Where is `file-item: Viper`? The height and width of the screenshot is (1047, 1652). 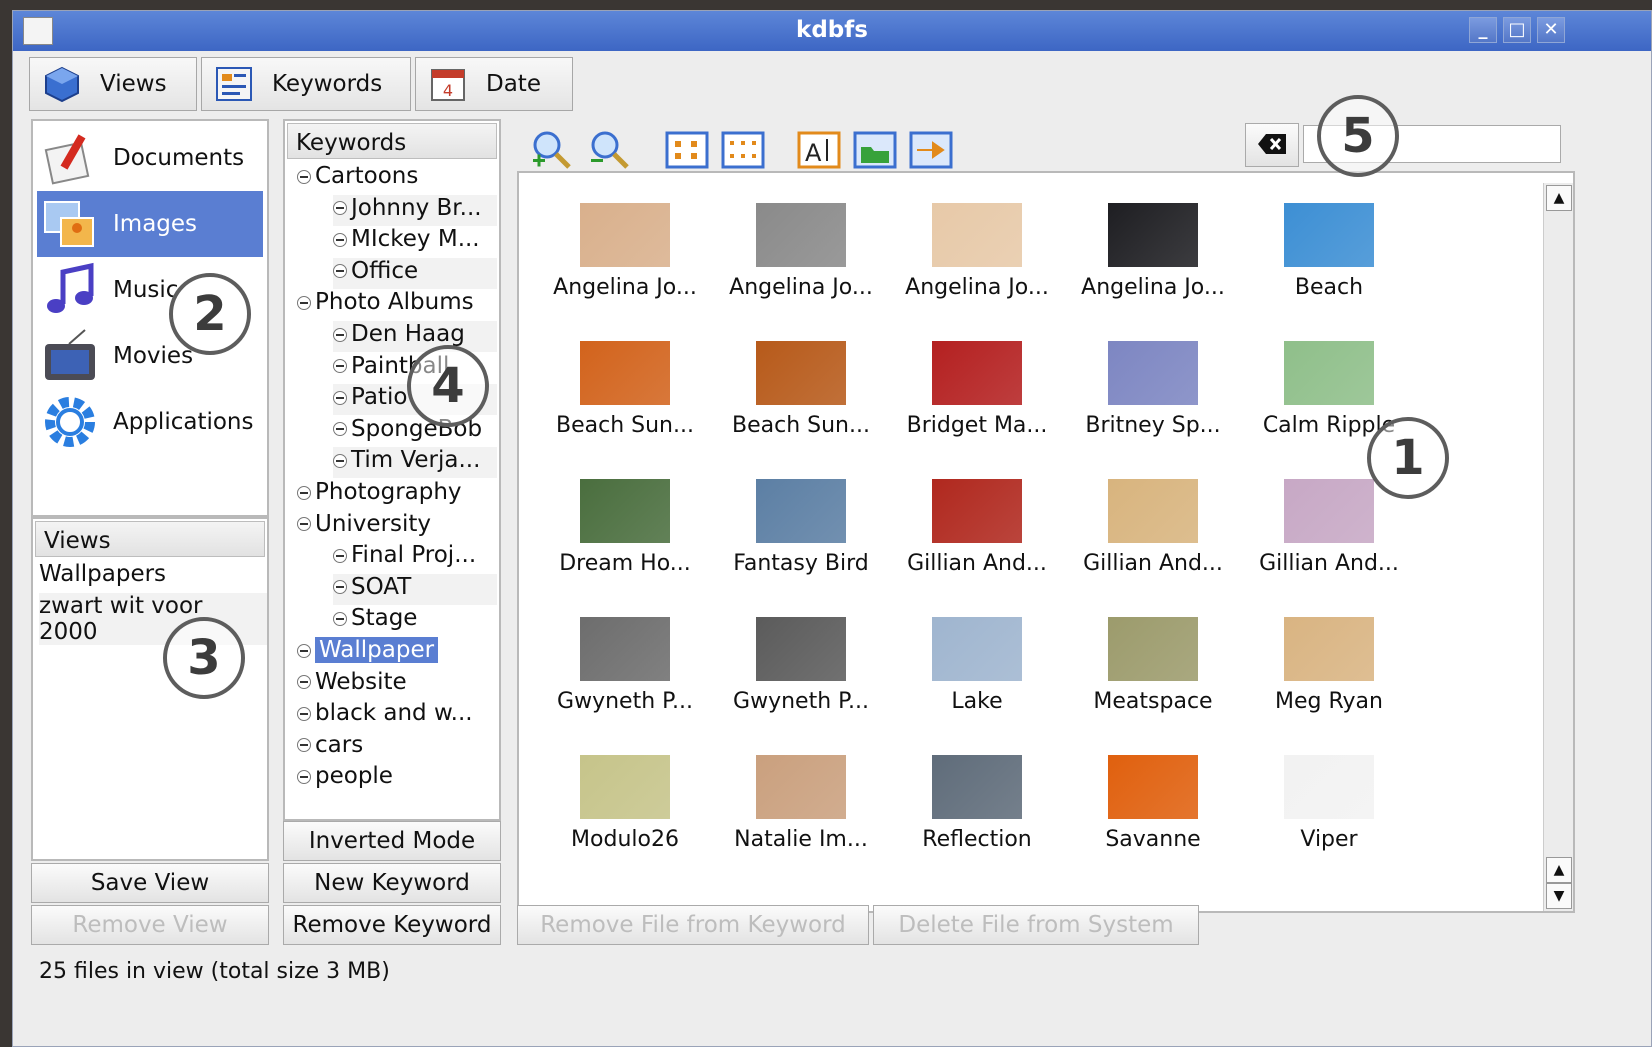 file-item: Viper is located at coordinates (1329, 795).